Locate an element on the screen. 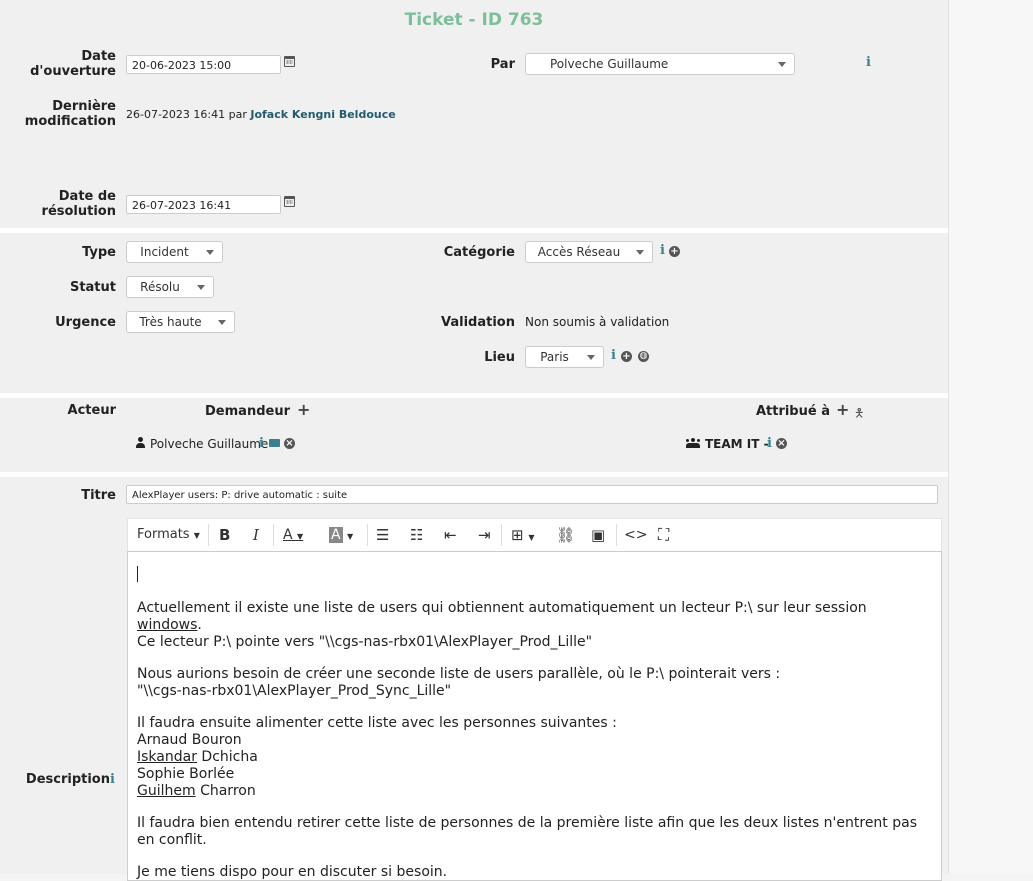 The width and height of the screenshot is (1033, 881). bold-icon: B is located at coordinates (224, 535).